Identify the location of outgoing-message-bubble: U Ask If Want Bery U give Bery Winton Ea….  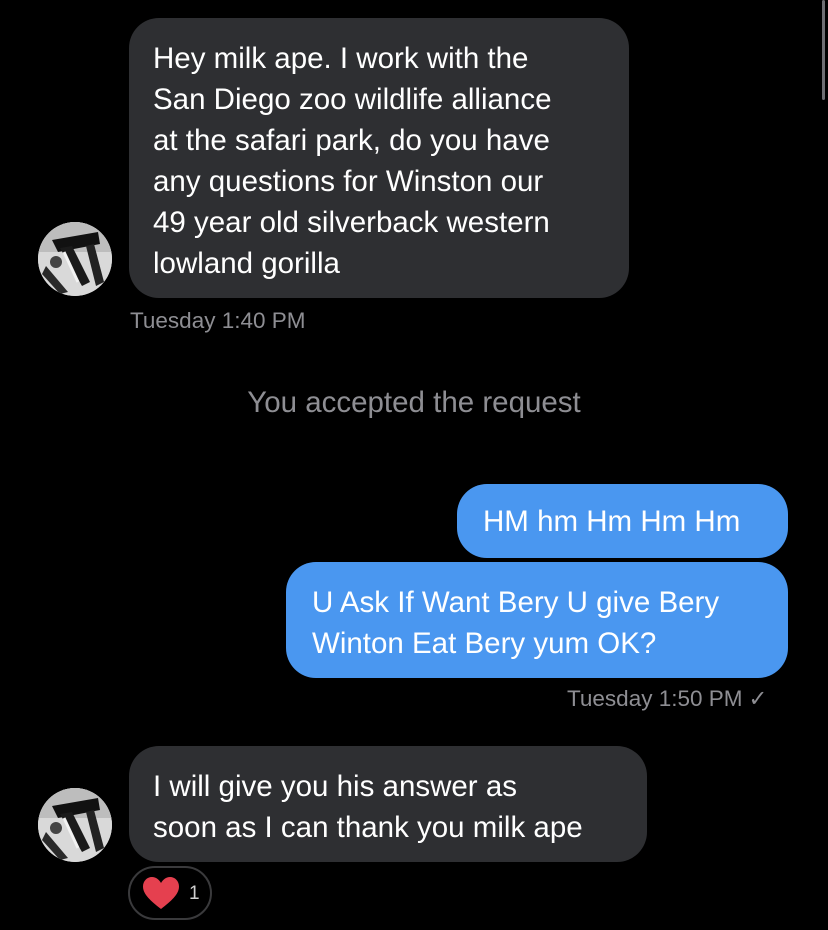
(537, 620).